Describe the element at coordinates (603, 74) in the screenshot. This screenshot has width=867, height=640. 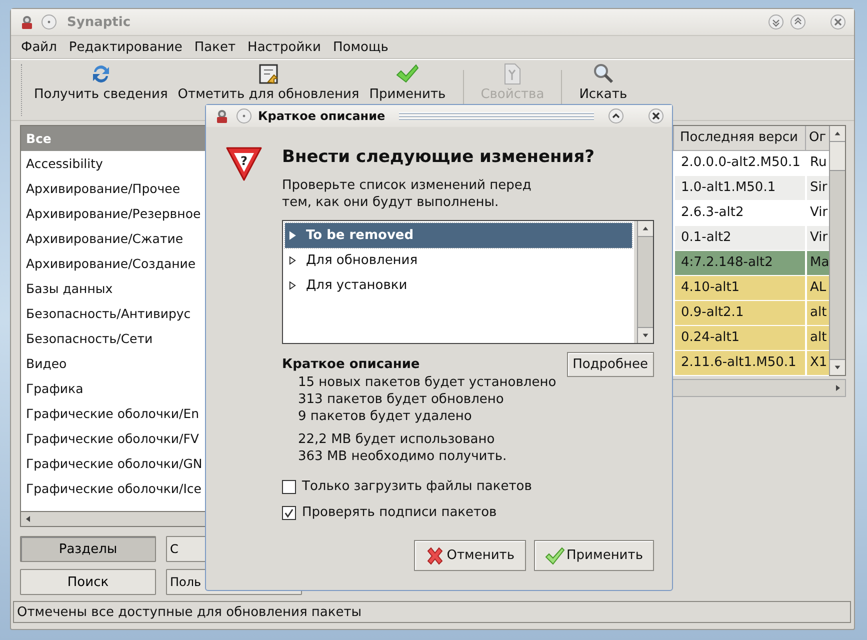
I see `search-icon` at that location.